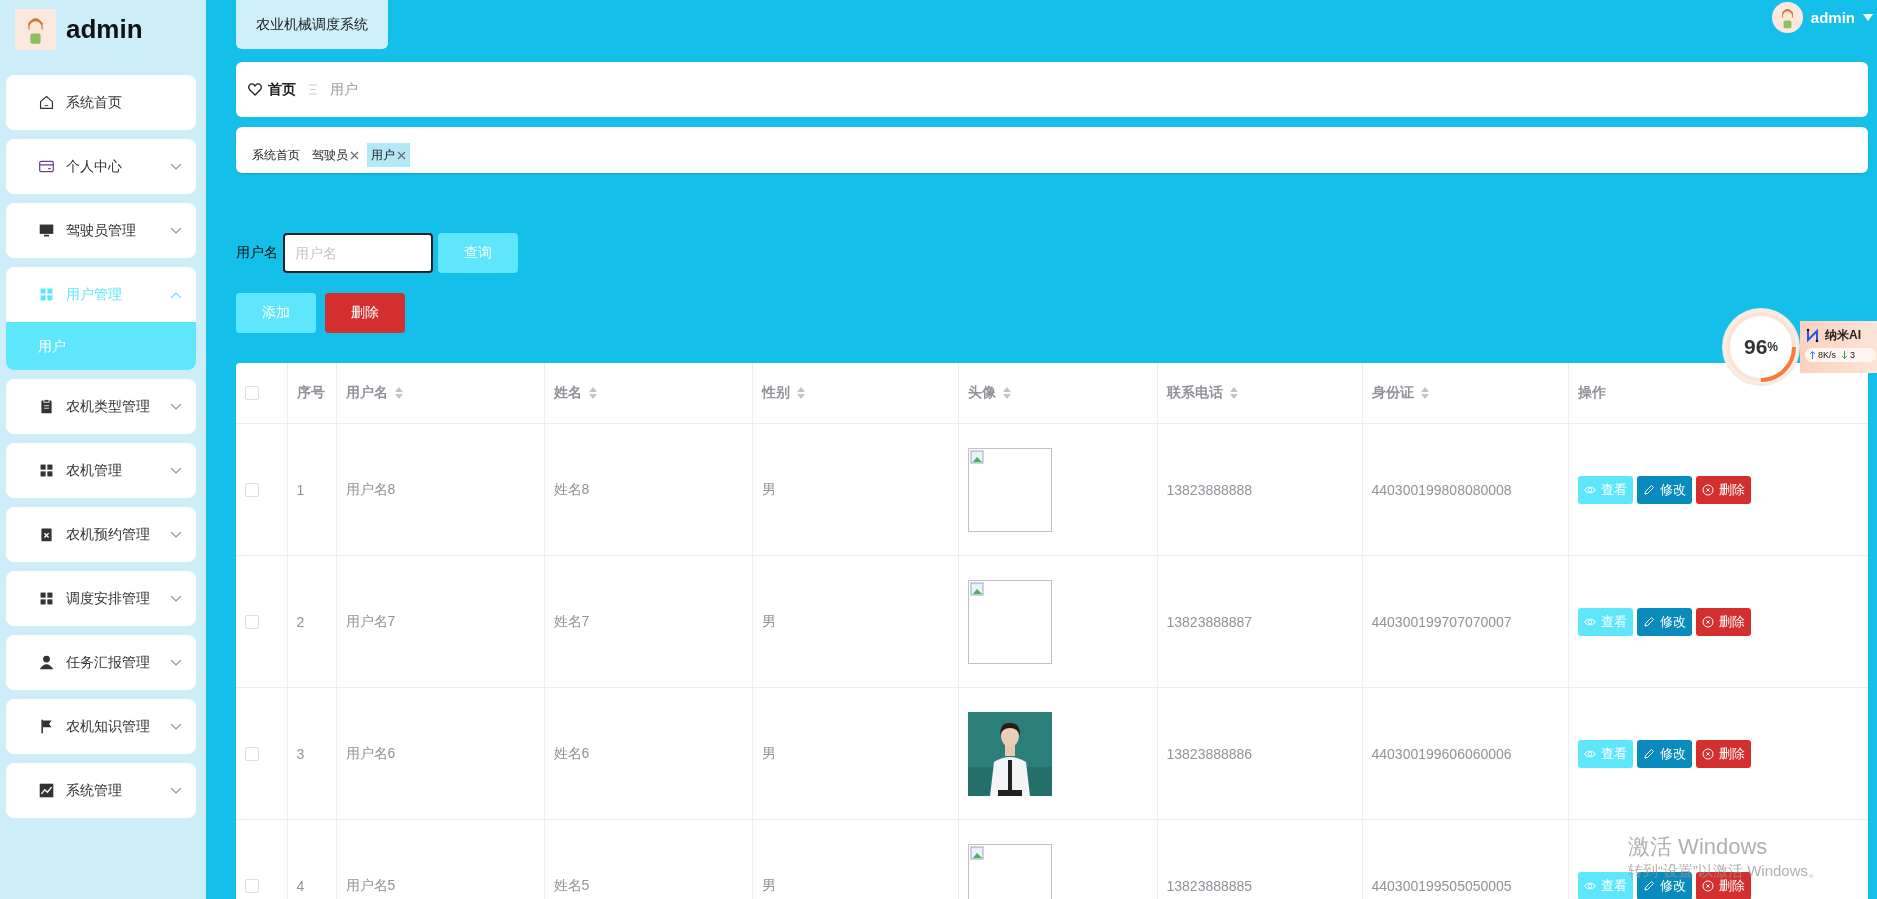 The height and width of the screenshot is (899, 1877). I want to click on table-cell: 13823888887, so click(1209, 621).